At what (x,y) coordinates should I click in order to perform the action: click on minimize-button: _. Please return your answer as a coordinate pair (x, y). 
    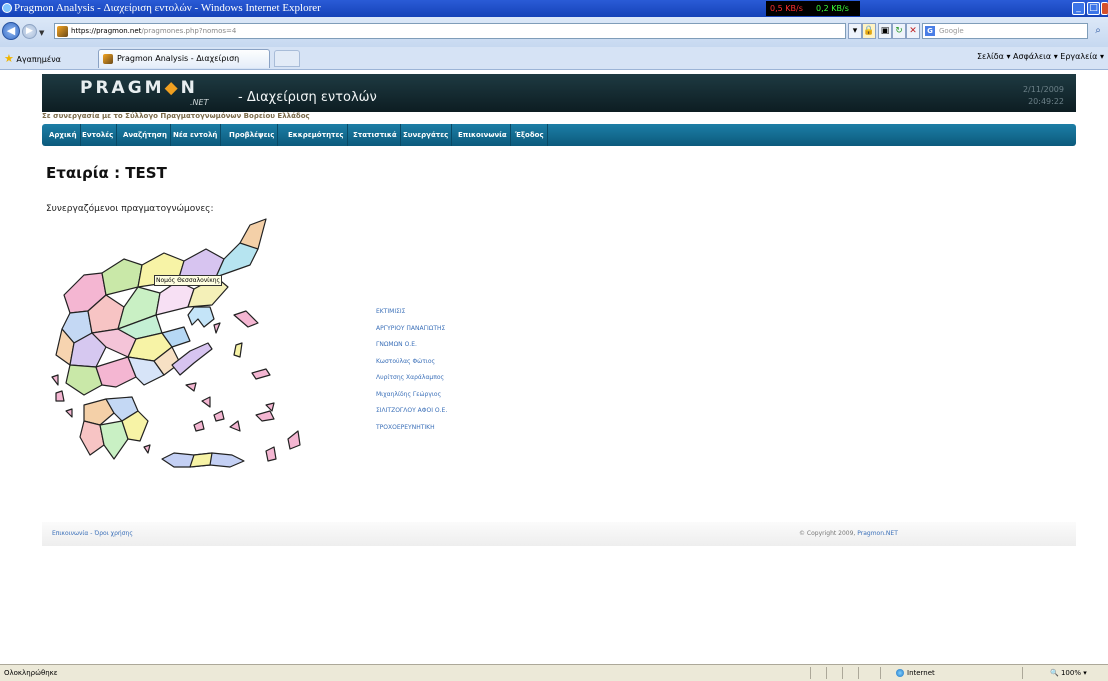
    Looking at the image, I should click on (1078, 8).